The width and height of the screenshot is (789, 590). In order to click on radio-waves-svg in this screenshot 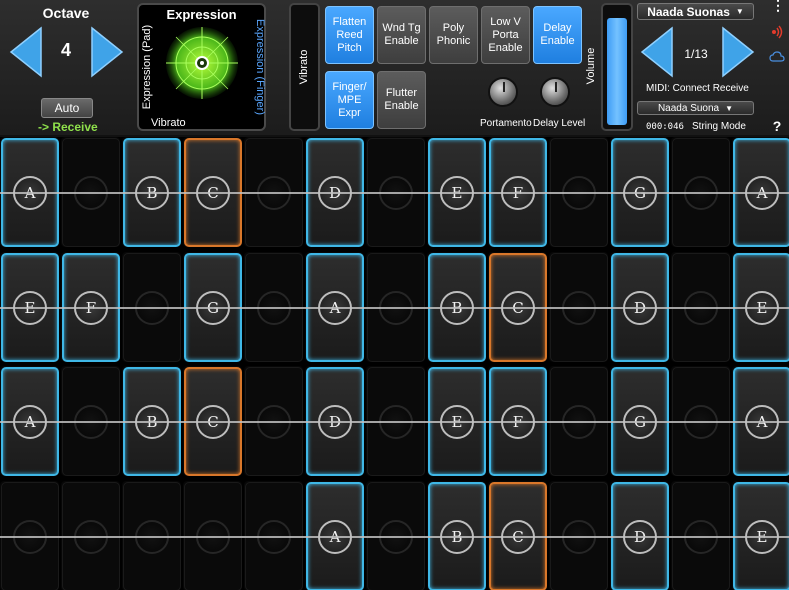, I will do `click(777, 32)`.